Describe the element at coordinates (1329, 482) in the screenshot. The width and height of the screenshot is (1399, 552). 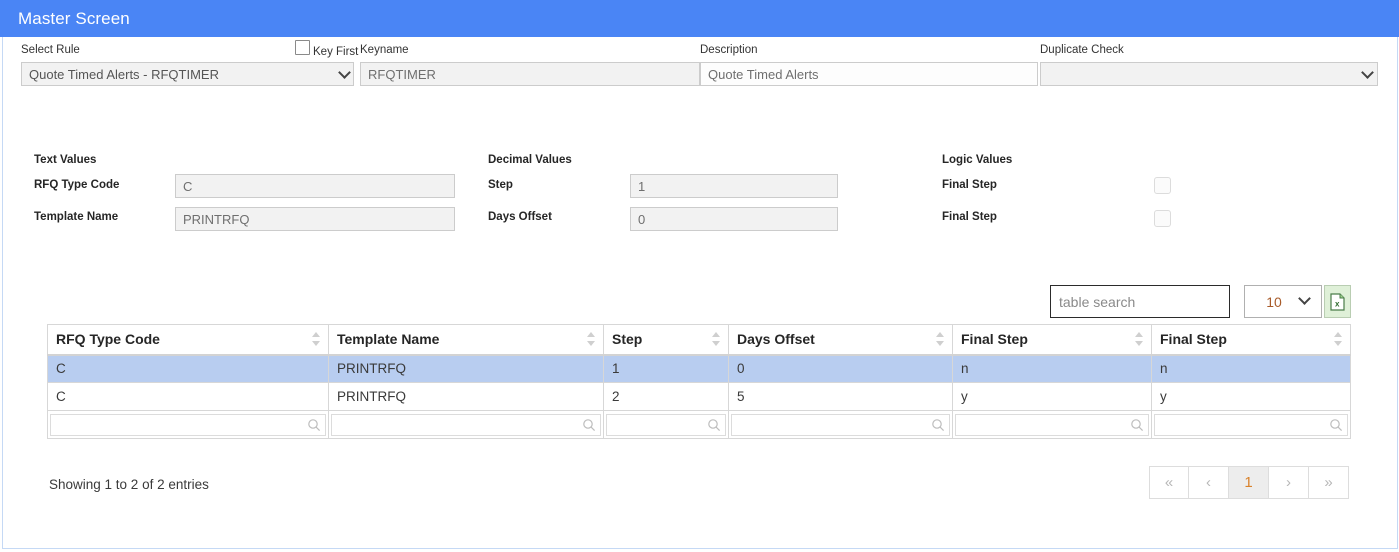
I see `pagination-last-button: »` at that location.